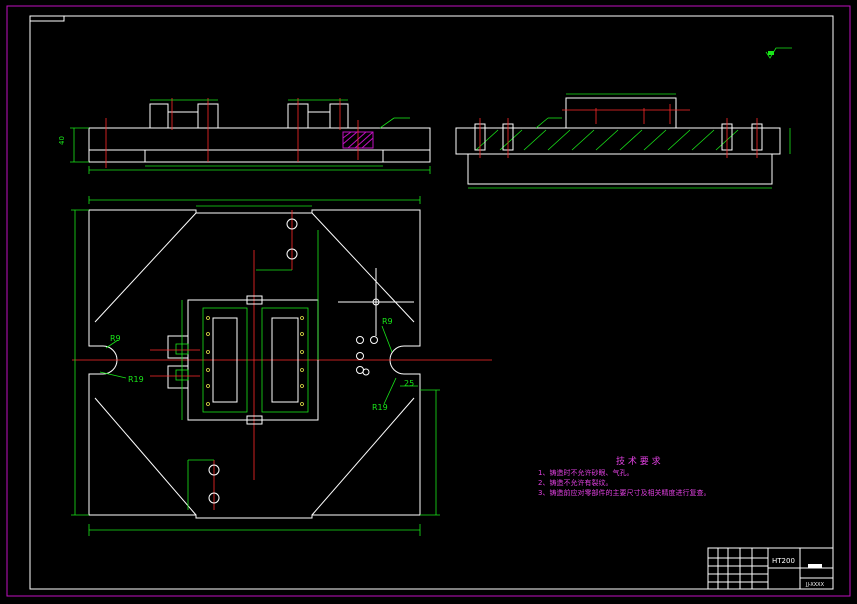 This screenshot has height=604, width=857. Describe the element at coordinates (244, 136) in the screenshot. I see `front-view: 40` at that location.